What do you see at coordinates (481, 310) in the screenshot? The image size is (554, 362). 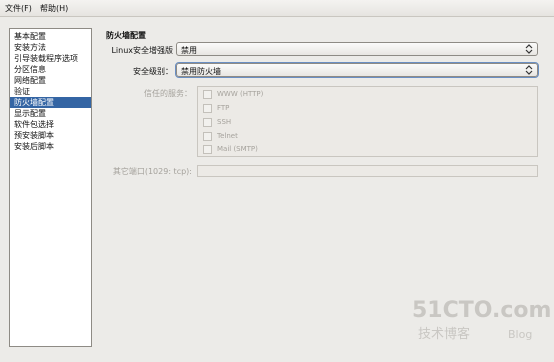 I see `watermark-brand: 51CTO.com` at bounding box center [481, 310].